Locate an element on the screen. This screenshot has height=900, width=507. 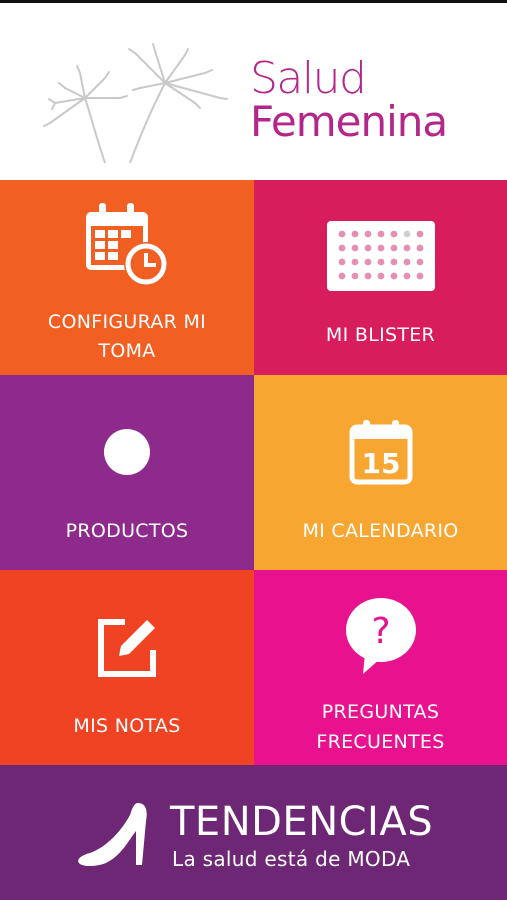
configurar-label-line2: TOMA is located at coordinates (127, 351).